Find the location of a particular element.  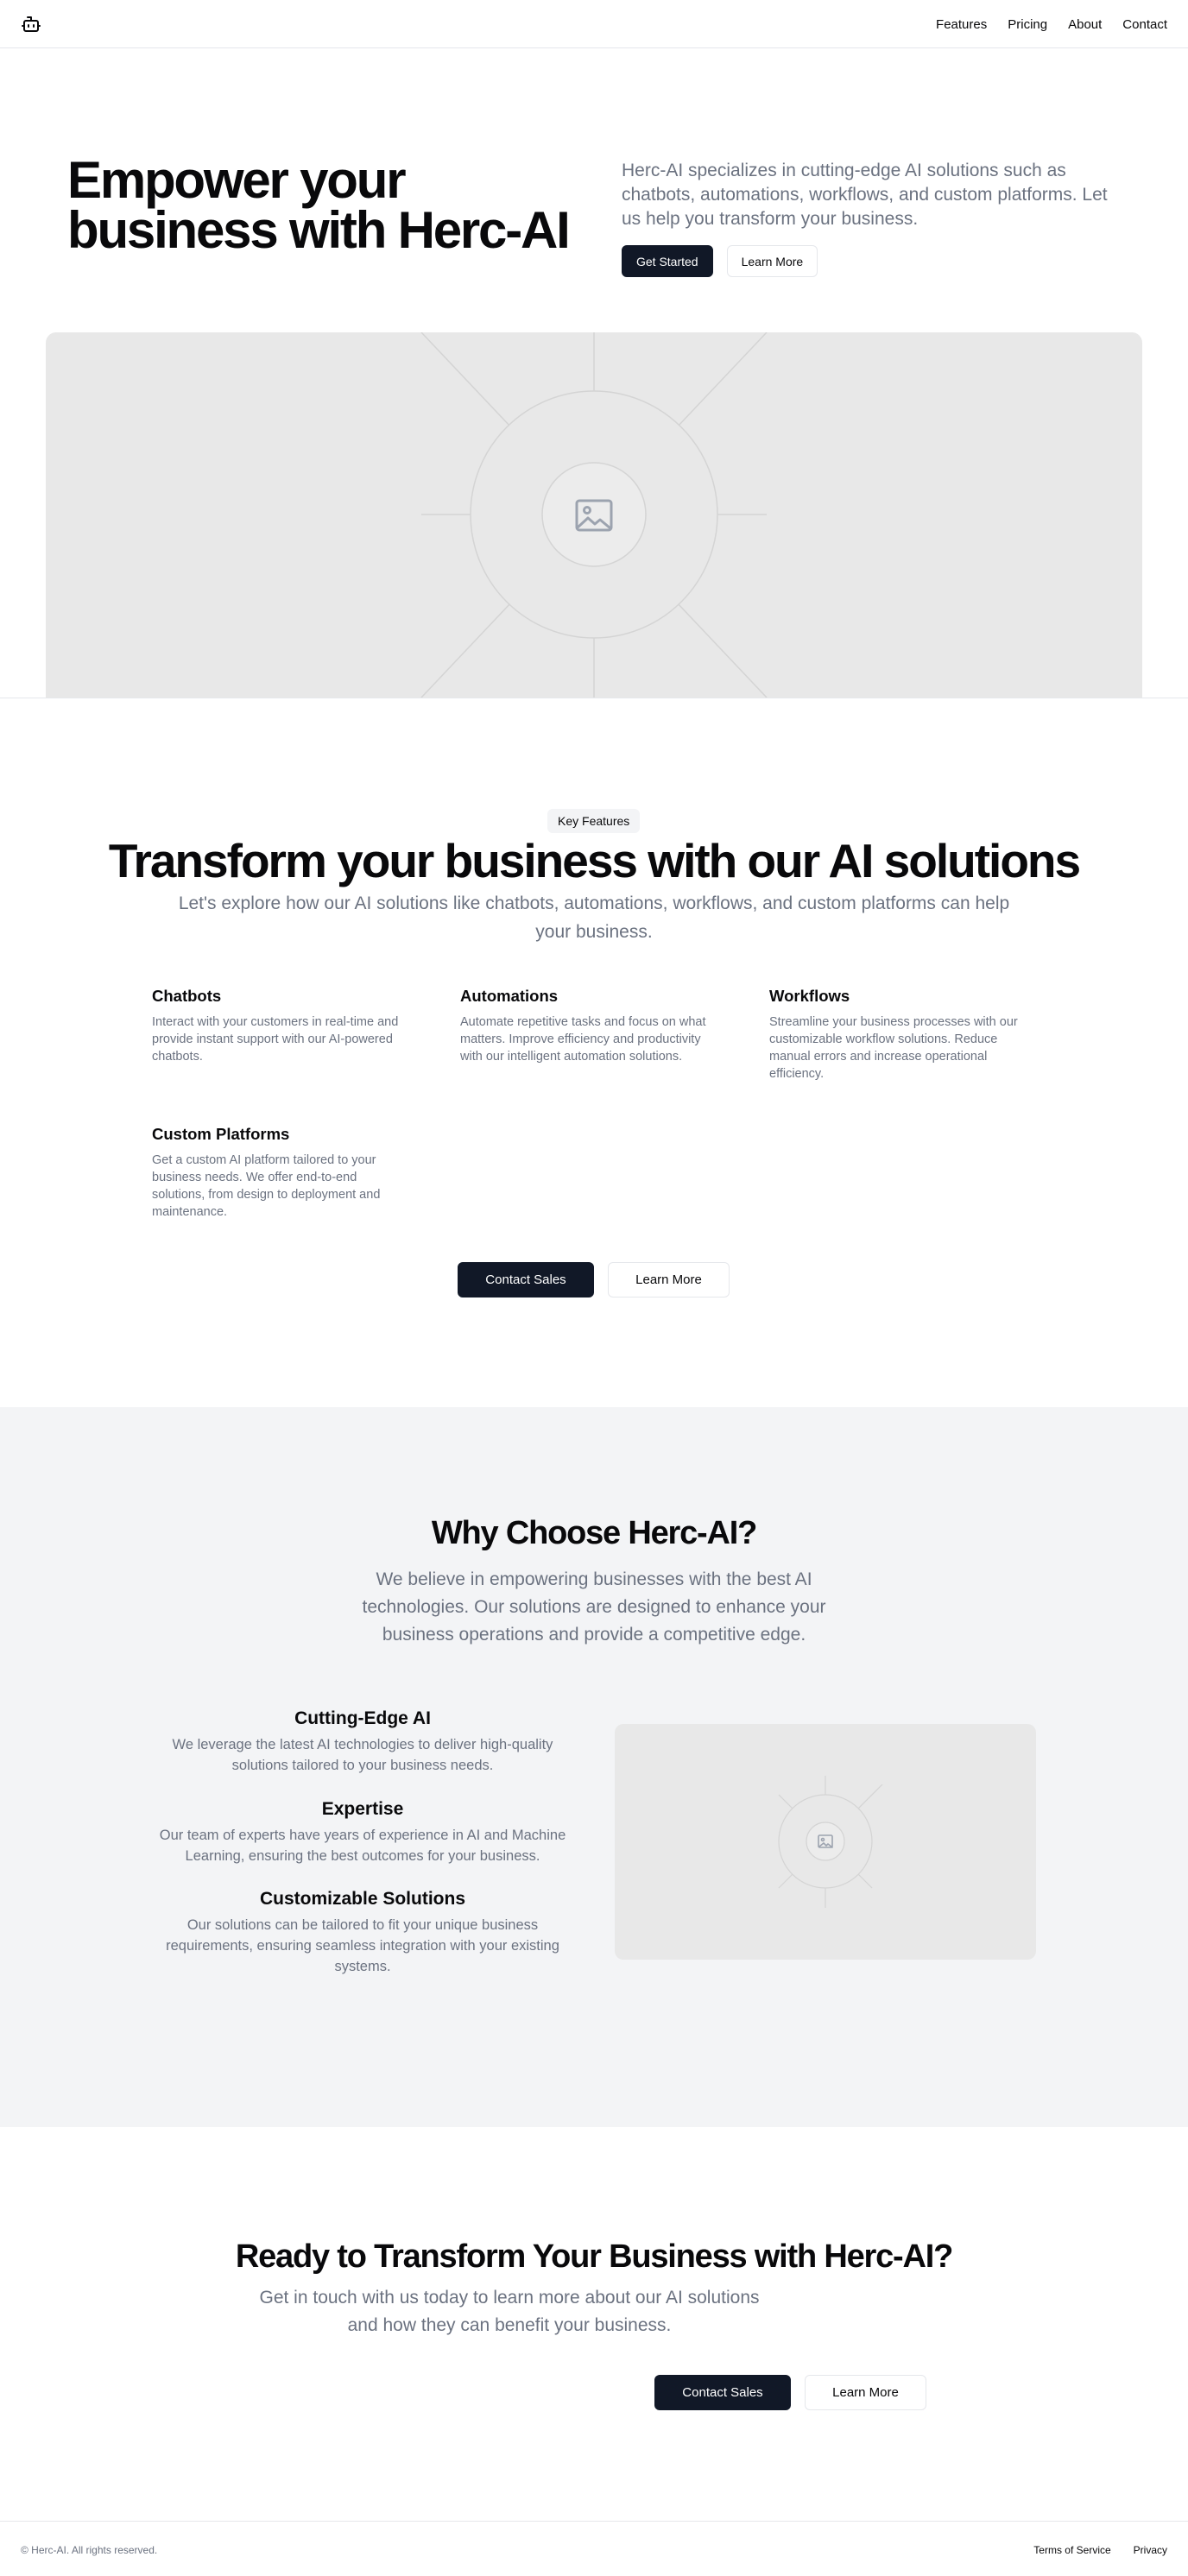

why-item-title: Customizable Solutions is located at coordinates (362, 1899).